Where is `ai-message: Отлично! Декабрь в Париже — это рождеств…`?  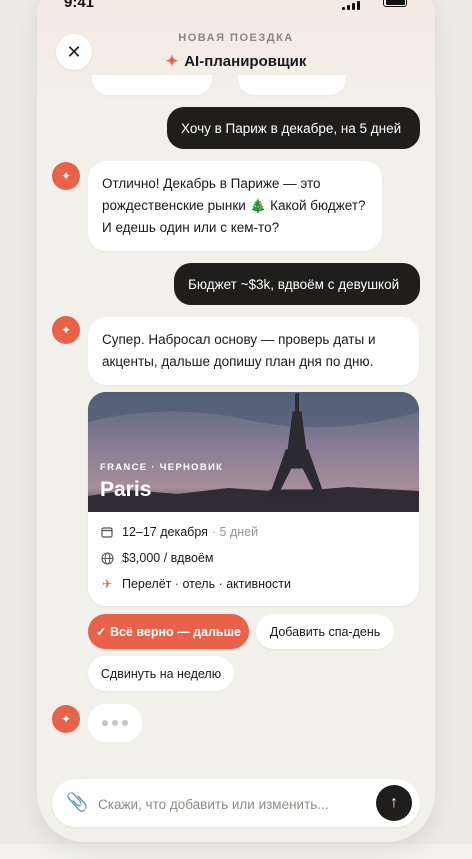
ai-message: Отлично! Декабрь в Париже — это рождеств… is located at coordinates (235, 206).